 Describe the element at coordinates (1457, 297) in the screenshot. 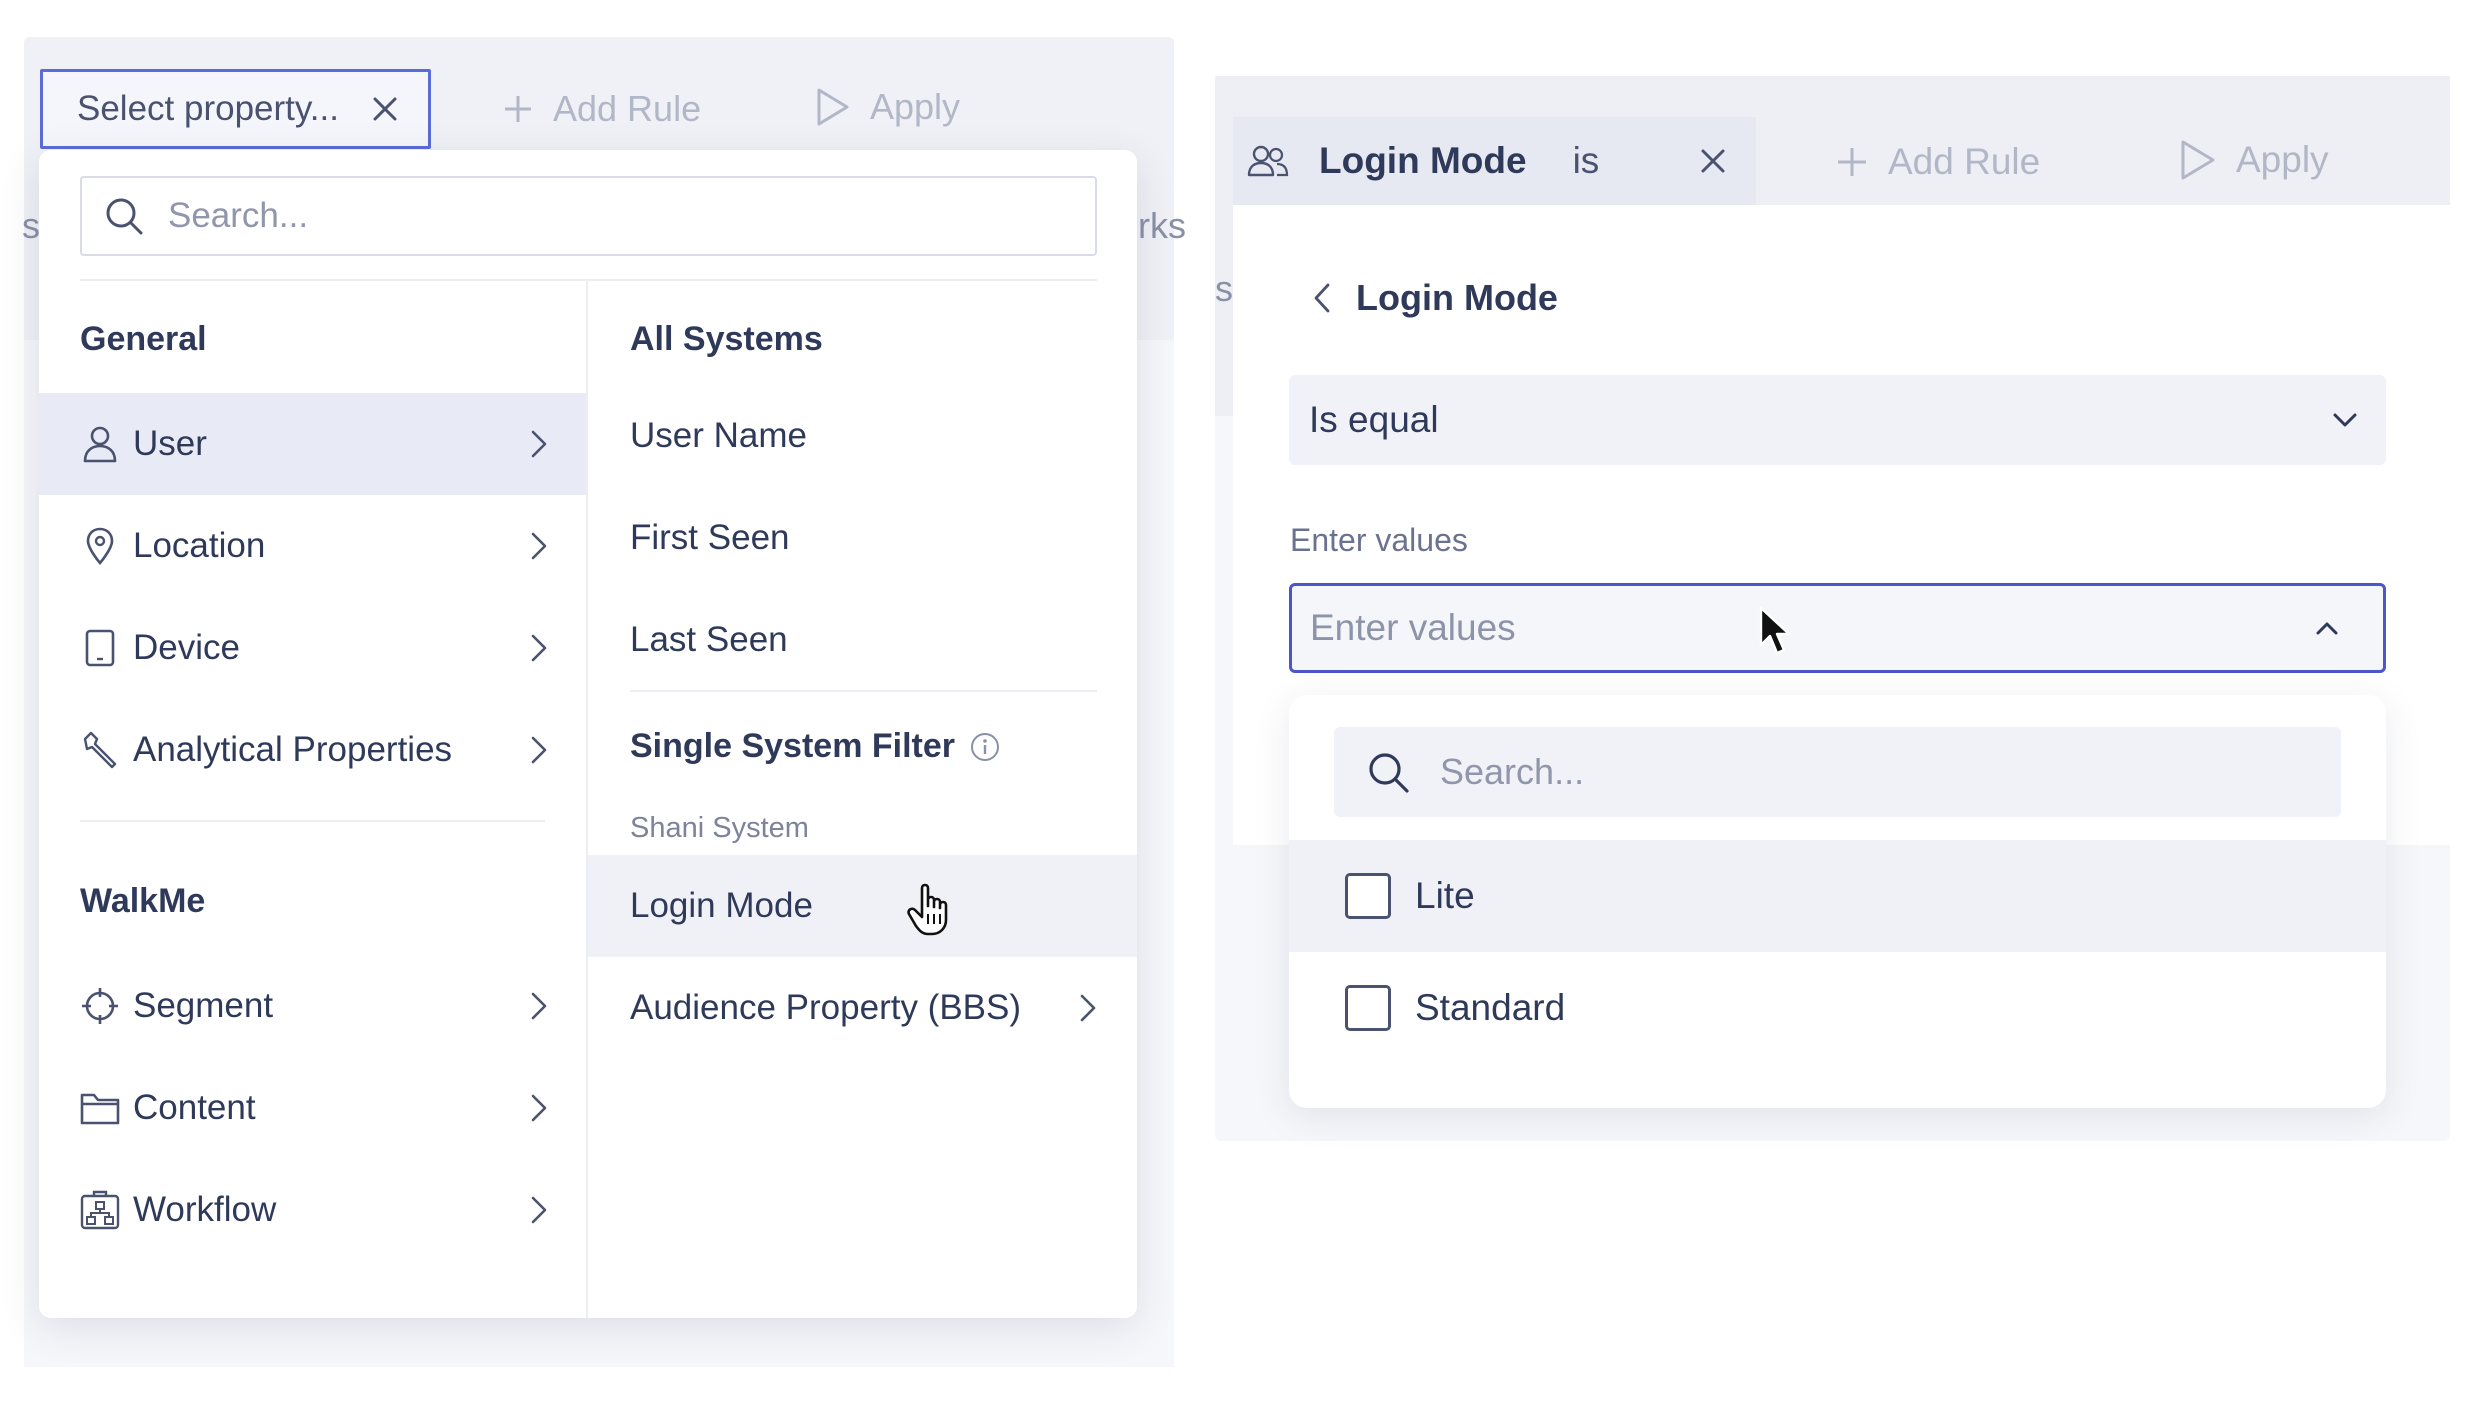

I see `editor-title: Login Mode` at that location.